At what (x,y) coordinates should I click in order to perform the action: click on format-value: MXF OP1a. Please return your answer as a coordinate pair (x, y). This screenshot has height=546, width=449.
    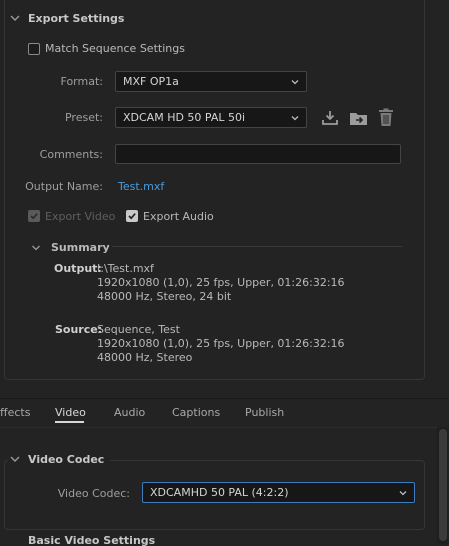
    Looking at the image, I should click on (151, 81).